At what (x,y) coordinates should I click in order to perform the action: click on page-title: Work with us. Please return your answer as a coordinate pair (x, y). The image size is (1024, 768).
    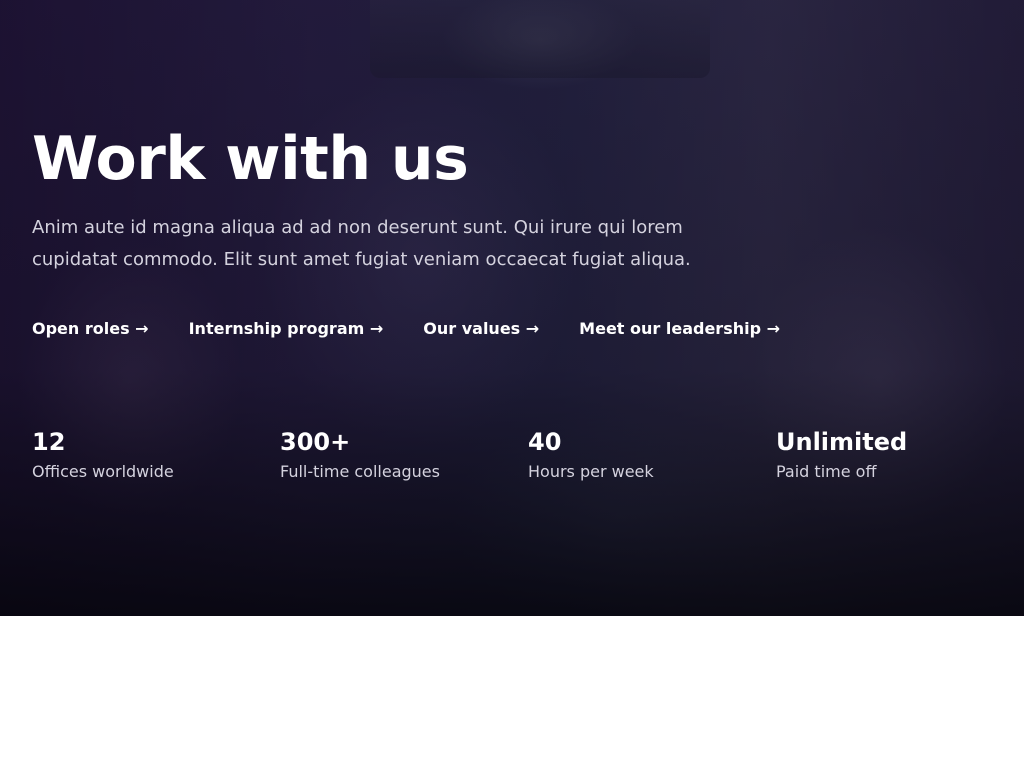
    Looking at the image, I should click on (250, 159).